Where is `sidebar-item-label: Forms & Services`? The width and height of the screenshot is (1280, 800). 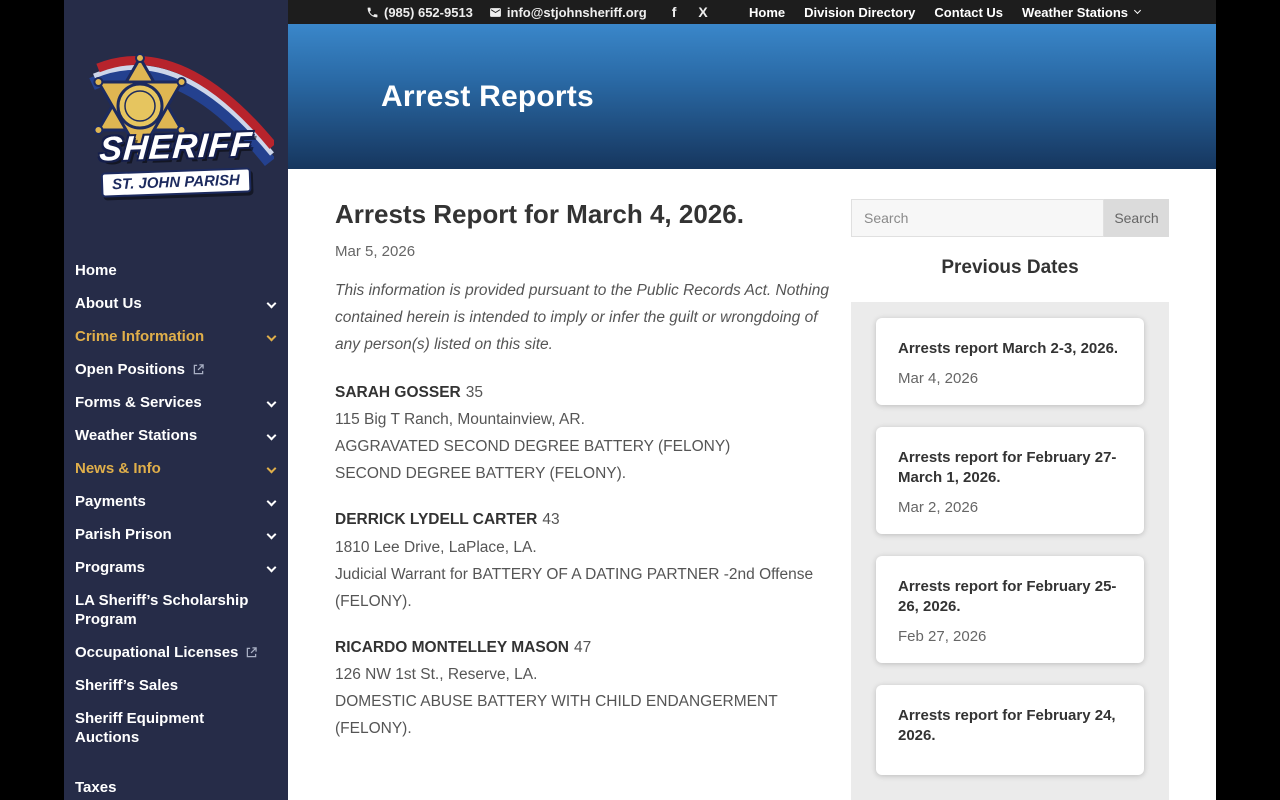 sidebar-item-label: Forms & Services is located at coordinates (138, 402).